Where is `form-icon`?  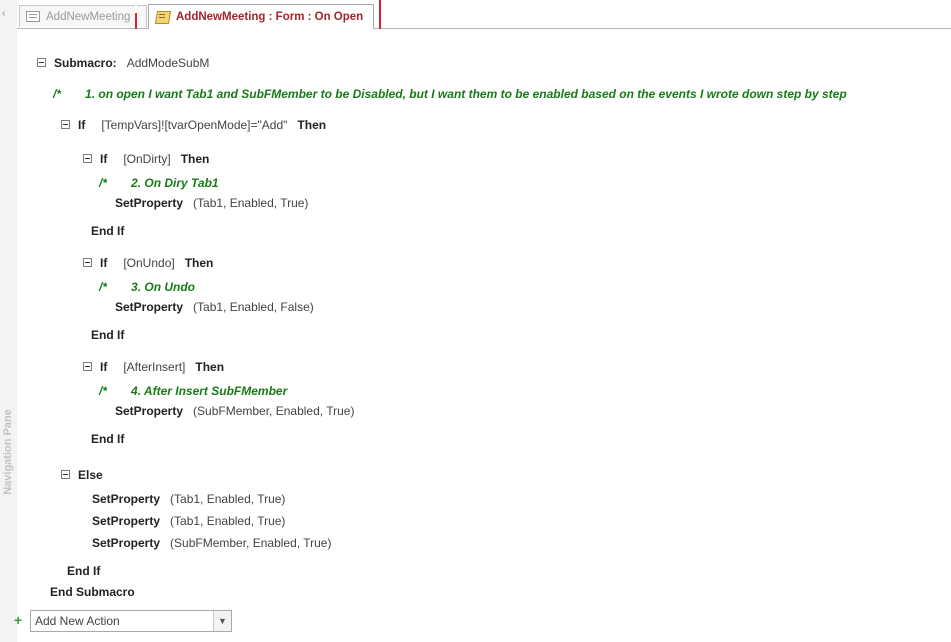
form-icon is located at coordinates (33, 16).